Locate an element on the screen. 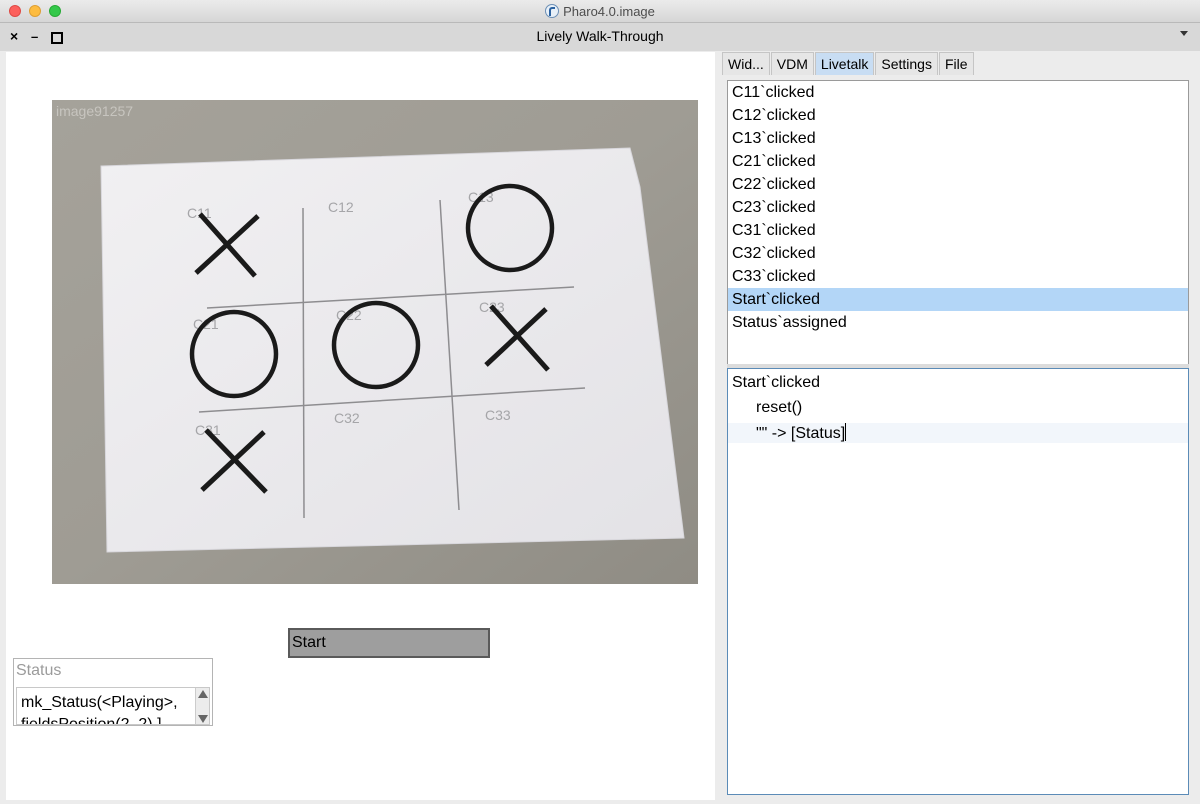  cell-label-c33: C33 is located at coordinates (498, 415).